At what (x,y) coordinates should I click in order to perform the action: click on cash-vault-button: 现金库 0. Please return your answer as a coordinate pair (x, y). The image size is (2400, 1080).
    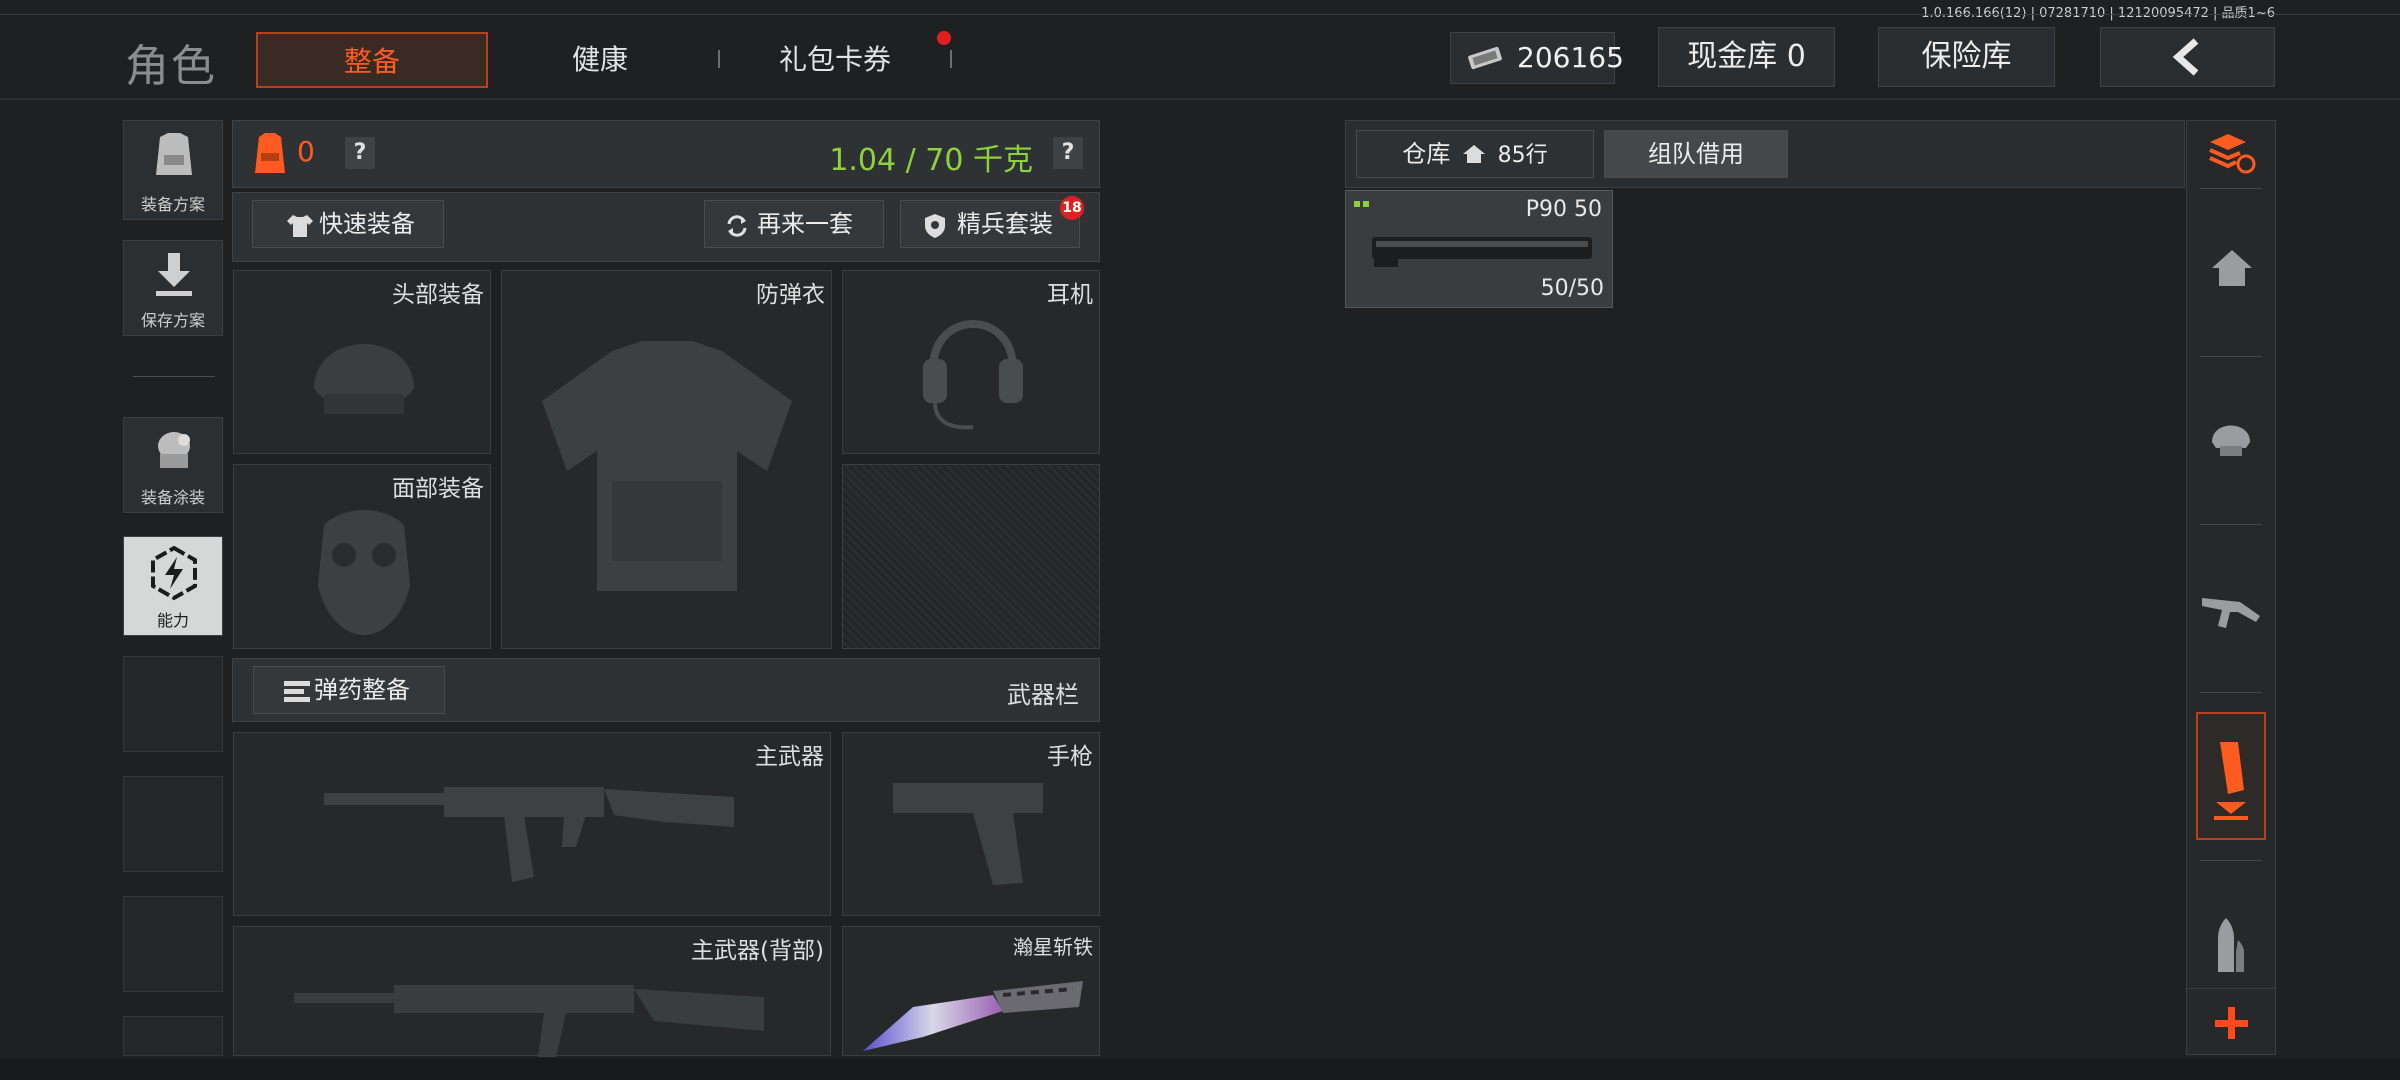
    Looking at the image, I should click on (1746, 57).